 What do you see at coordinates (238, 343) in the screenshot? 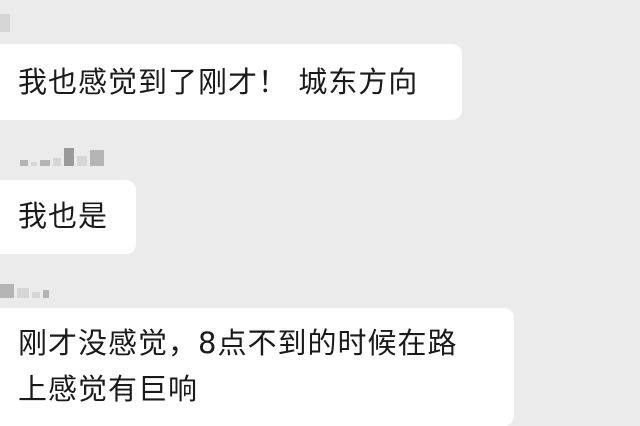
I see `message-text-line-1: 刚才没感觉，8点不到的时候在路` at bounding box center [238, 343].